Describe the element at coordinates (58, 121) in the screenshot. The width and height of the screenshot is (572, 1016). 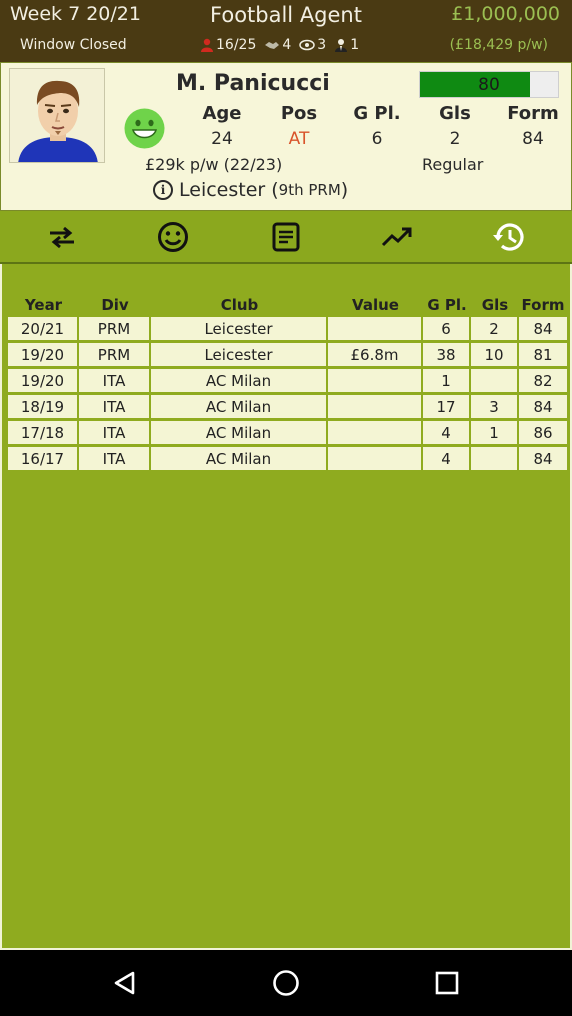
I see `avatar-face-icon` at that location.